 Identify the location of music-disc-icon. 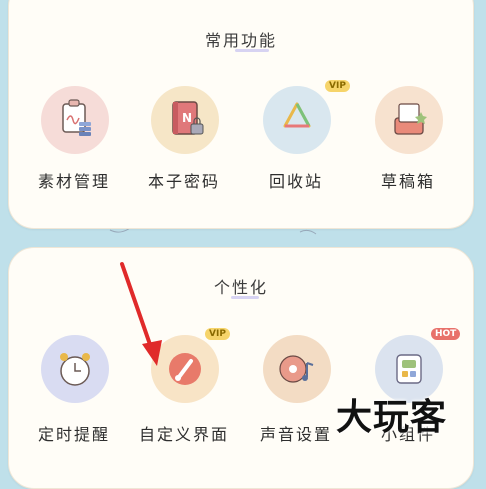
(297, 369).